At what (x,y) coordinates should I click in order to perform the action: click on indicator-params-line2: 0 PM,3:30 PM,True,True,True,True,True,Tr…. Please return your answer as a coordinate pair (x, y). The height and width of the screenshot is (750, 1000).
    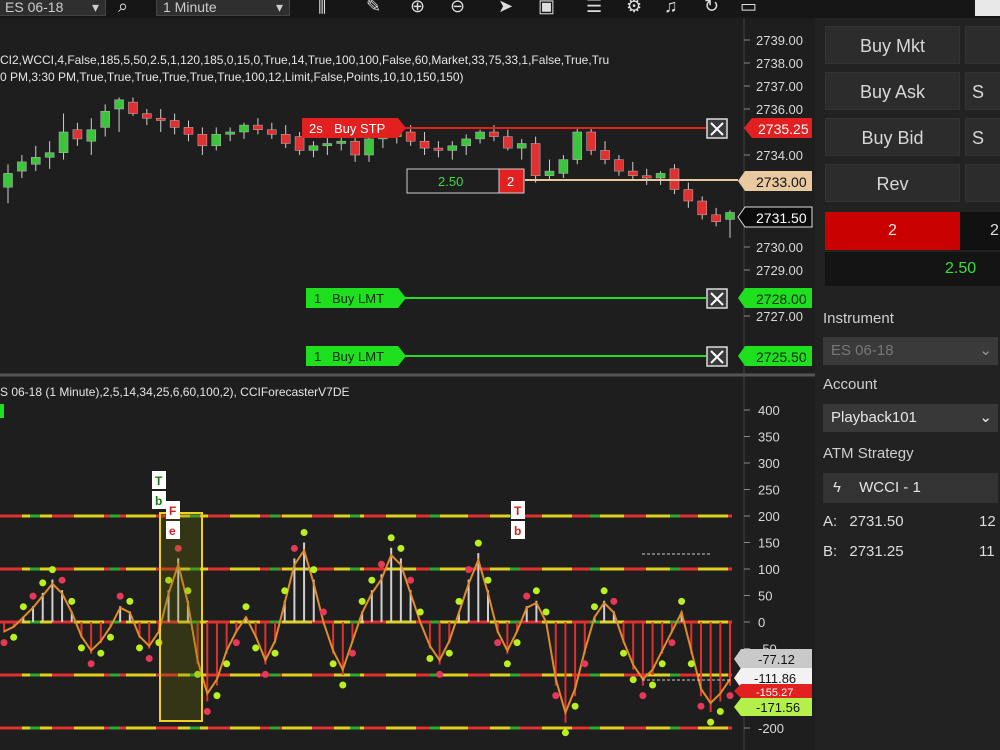
    Looking at the image, I should click on (232, 77).